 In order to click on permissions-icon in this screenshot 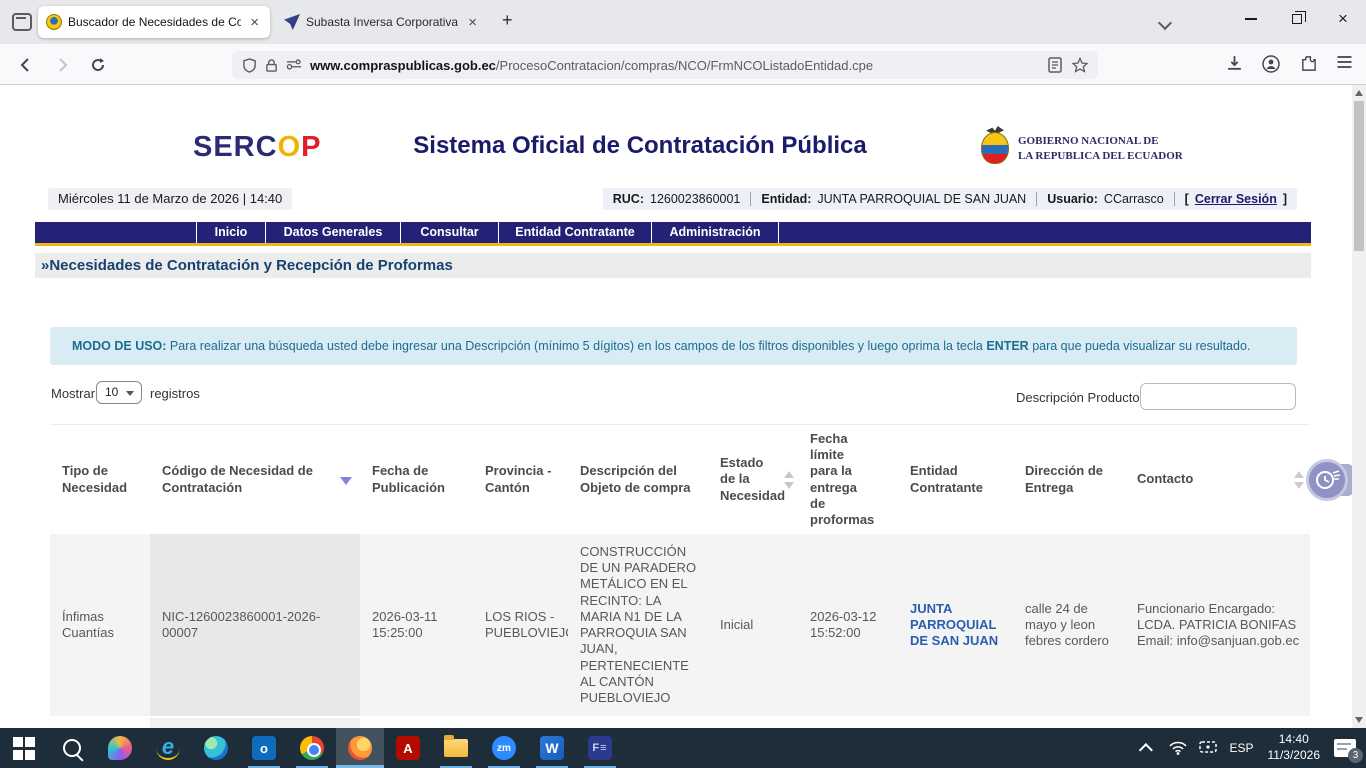, I will do `click(294, 65)`.